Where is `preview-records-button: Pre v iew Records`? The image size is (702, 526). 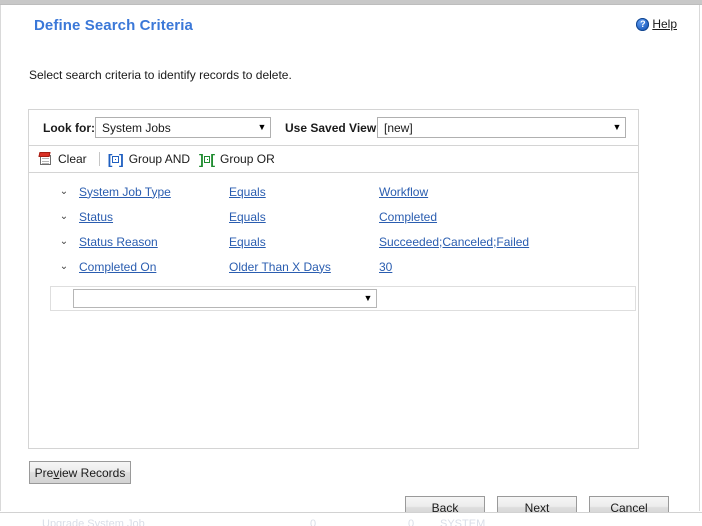 preview-records-button: Pre v iew Records is located at coordinates (80, 472).